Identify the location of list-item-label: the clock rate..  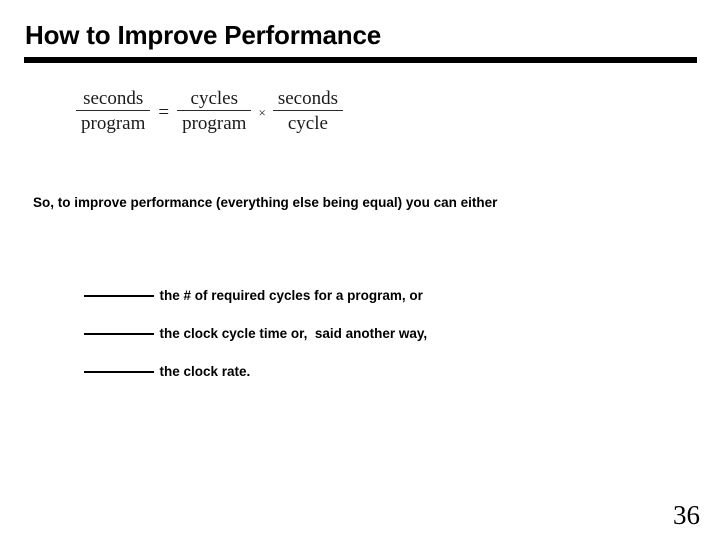
(205, 371).